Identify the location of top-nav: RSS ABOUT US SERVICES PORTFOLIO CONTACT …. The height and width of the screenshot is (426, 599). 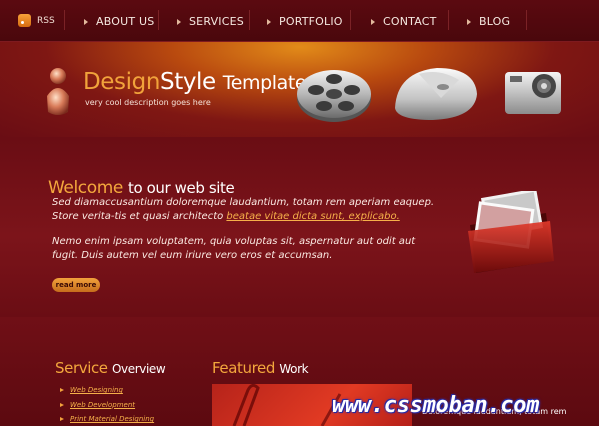
(299, 21).